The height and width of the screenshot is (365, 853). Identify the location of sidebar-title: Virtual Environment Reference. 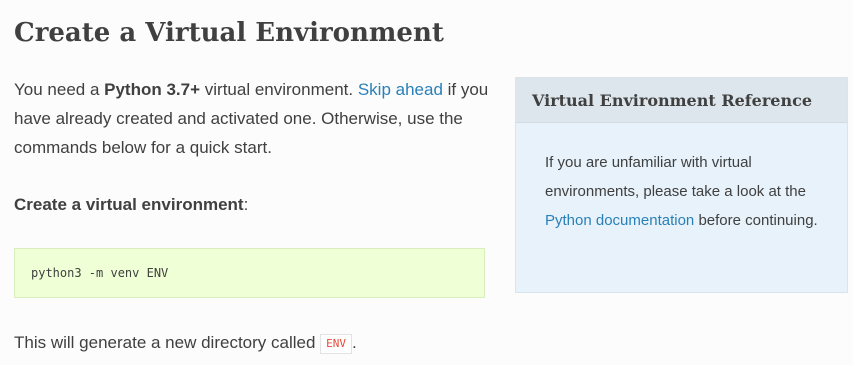
(681, 100).